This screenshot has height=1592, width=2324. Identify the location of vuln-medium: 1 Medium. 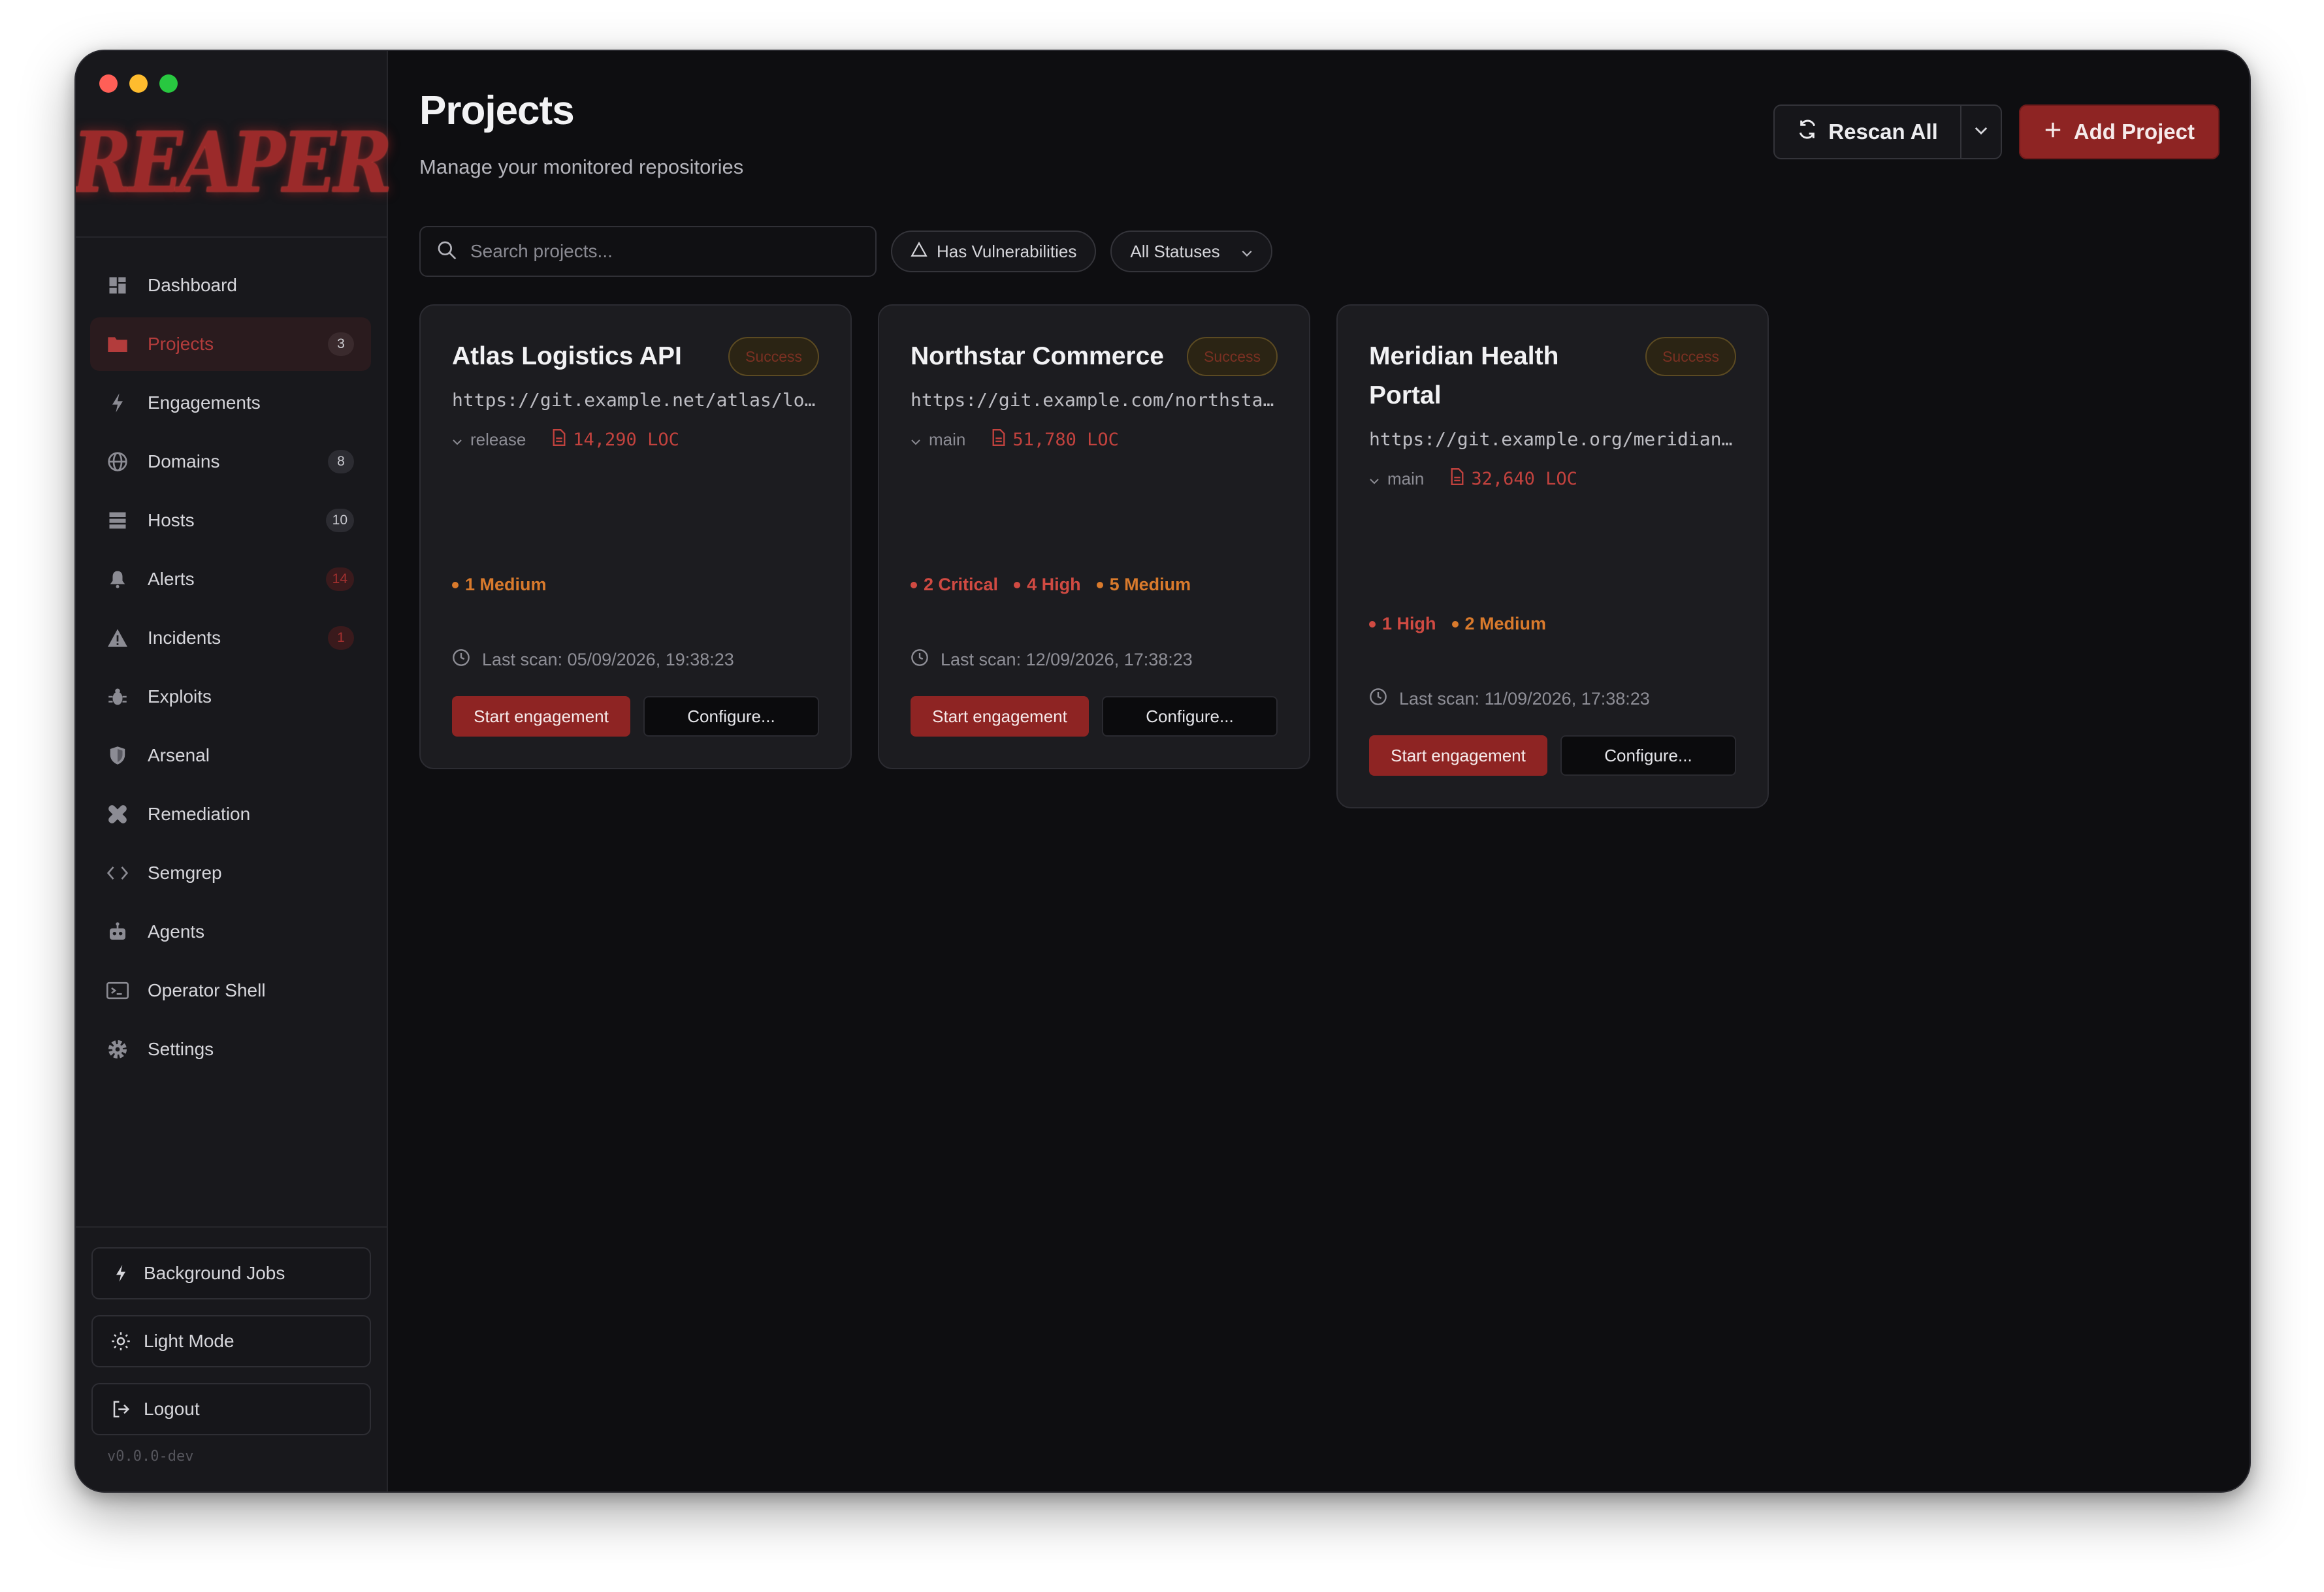
(499, 585).